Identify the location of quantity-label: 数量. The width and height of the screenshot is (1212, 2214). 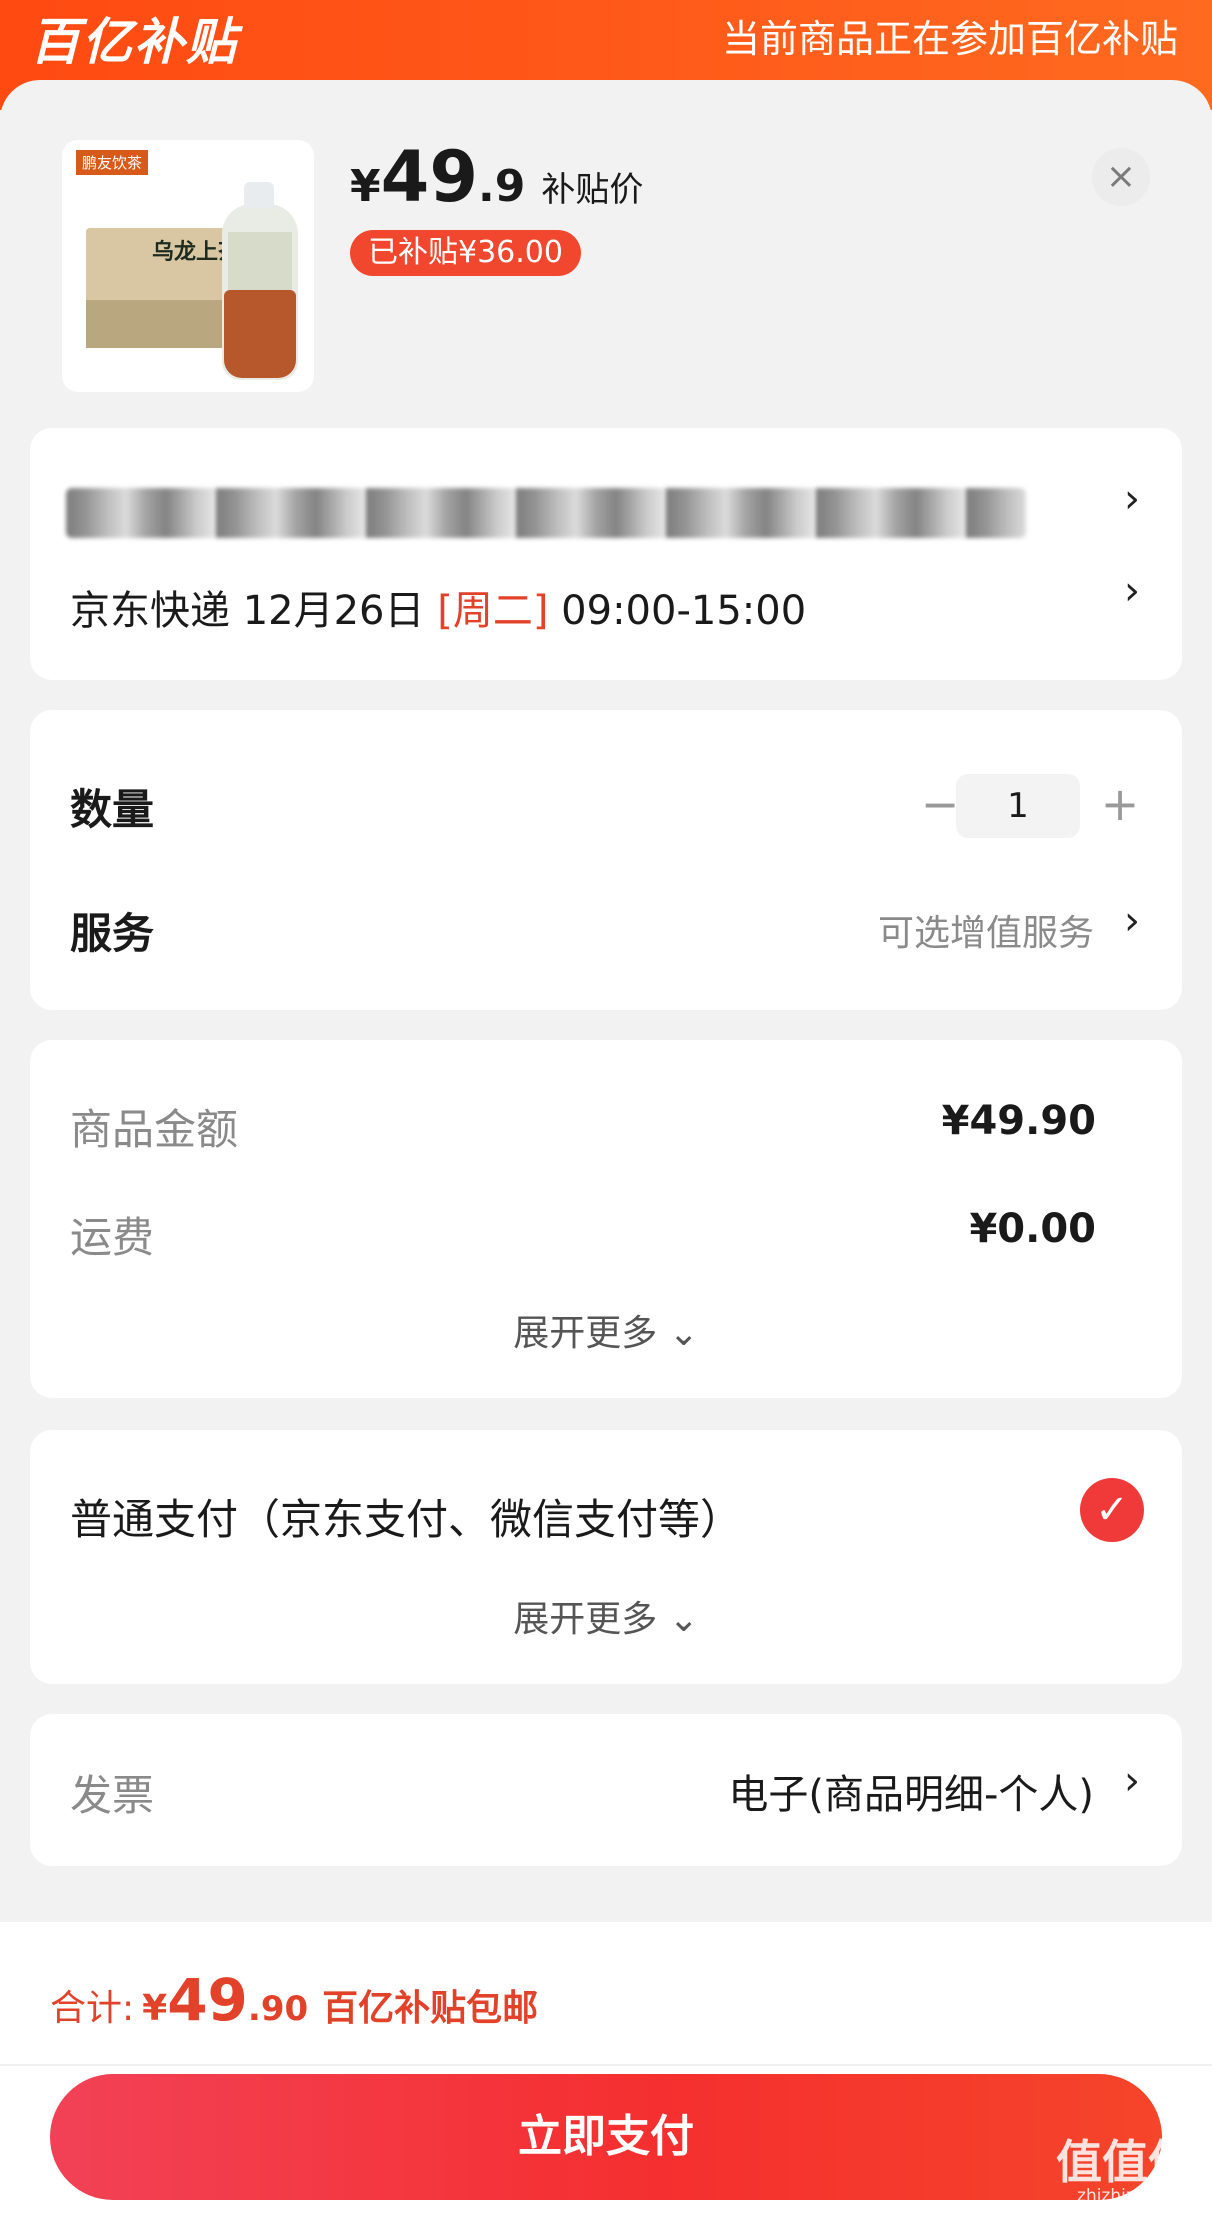
(112, 809).